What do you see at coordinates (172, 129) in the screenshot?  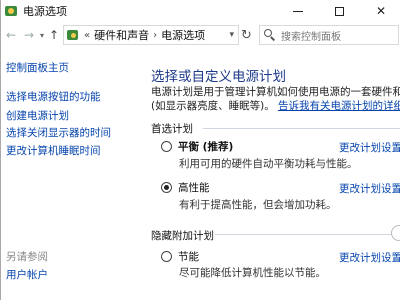 I see `preferred-plans-label: 首选计划` at bounding box center [172, 129].